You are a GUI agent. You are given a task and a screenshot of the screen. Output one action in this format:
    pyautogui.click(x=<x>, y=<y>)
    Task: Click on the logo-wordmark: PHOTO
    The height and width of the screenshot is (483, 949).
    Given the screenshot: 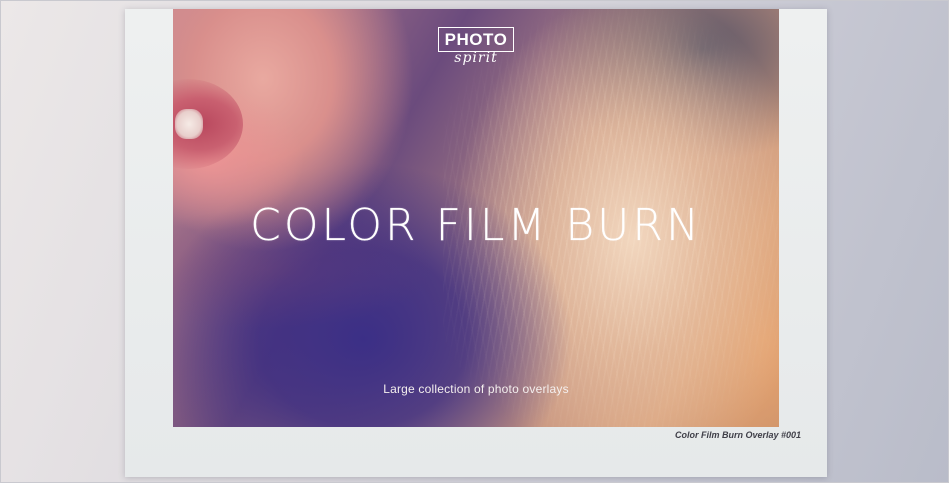 What is the action you would take?
    pyautogui.click(x=476, y=39)
    